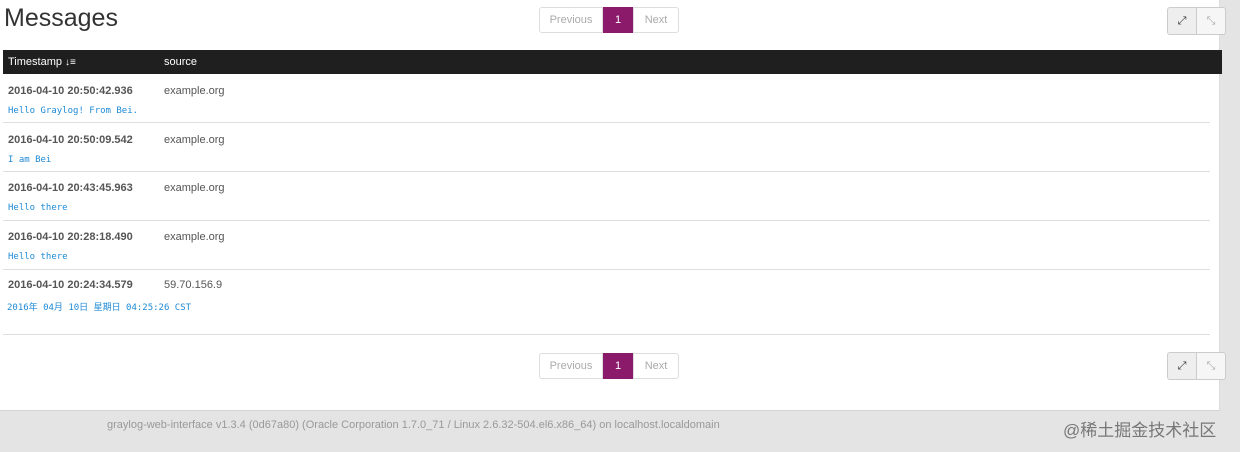  Describe the element at coordinates (42, 62) in the screenshot. I see `column-timestamp: Timestamp ↓≡` at that location.